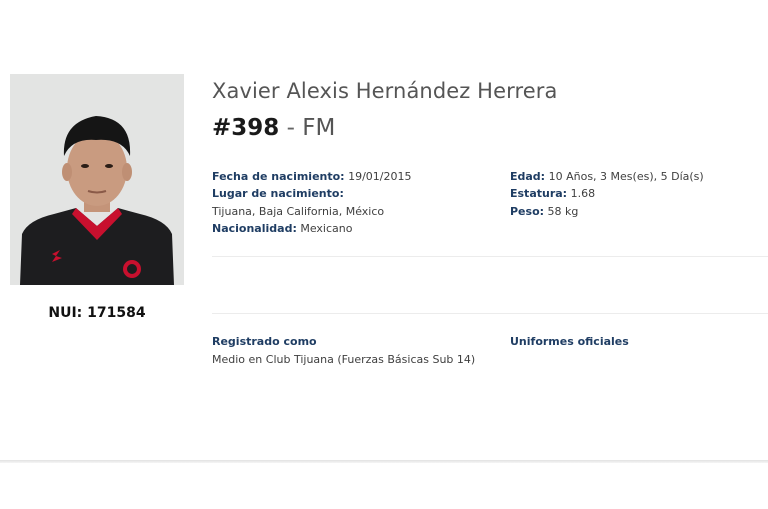 The height and width of the screenshot is (509, 768). Describe the element at coordinates (254, 228) in the screenshot. I see `nationality-label: Nacionalidad:` at that location.